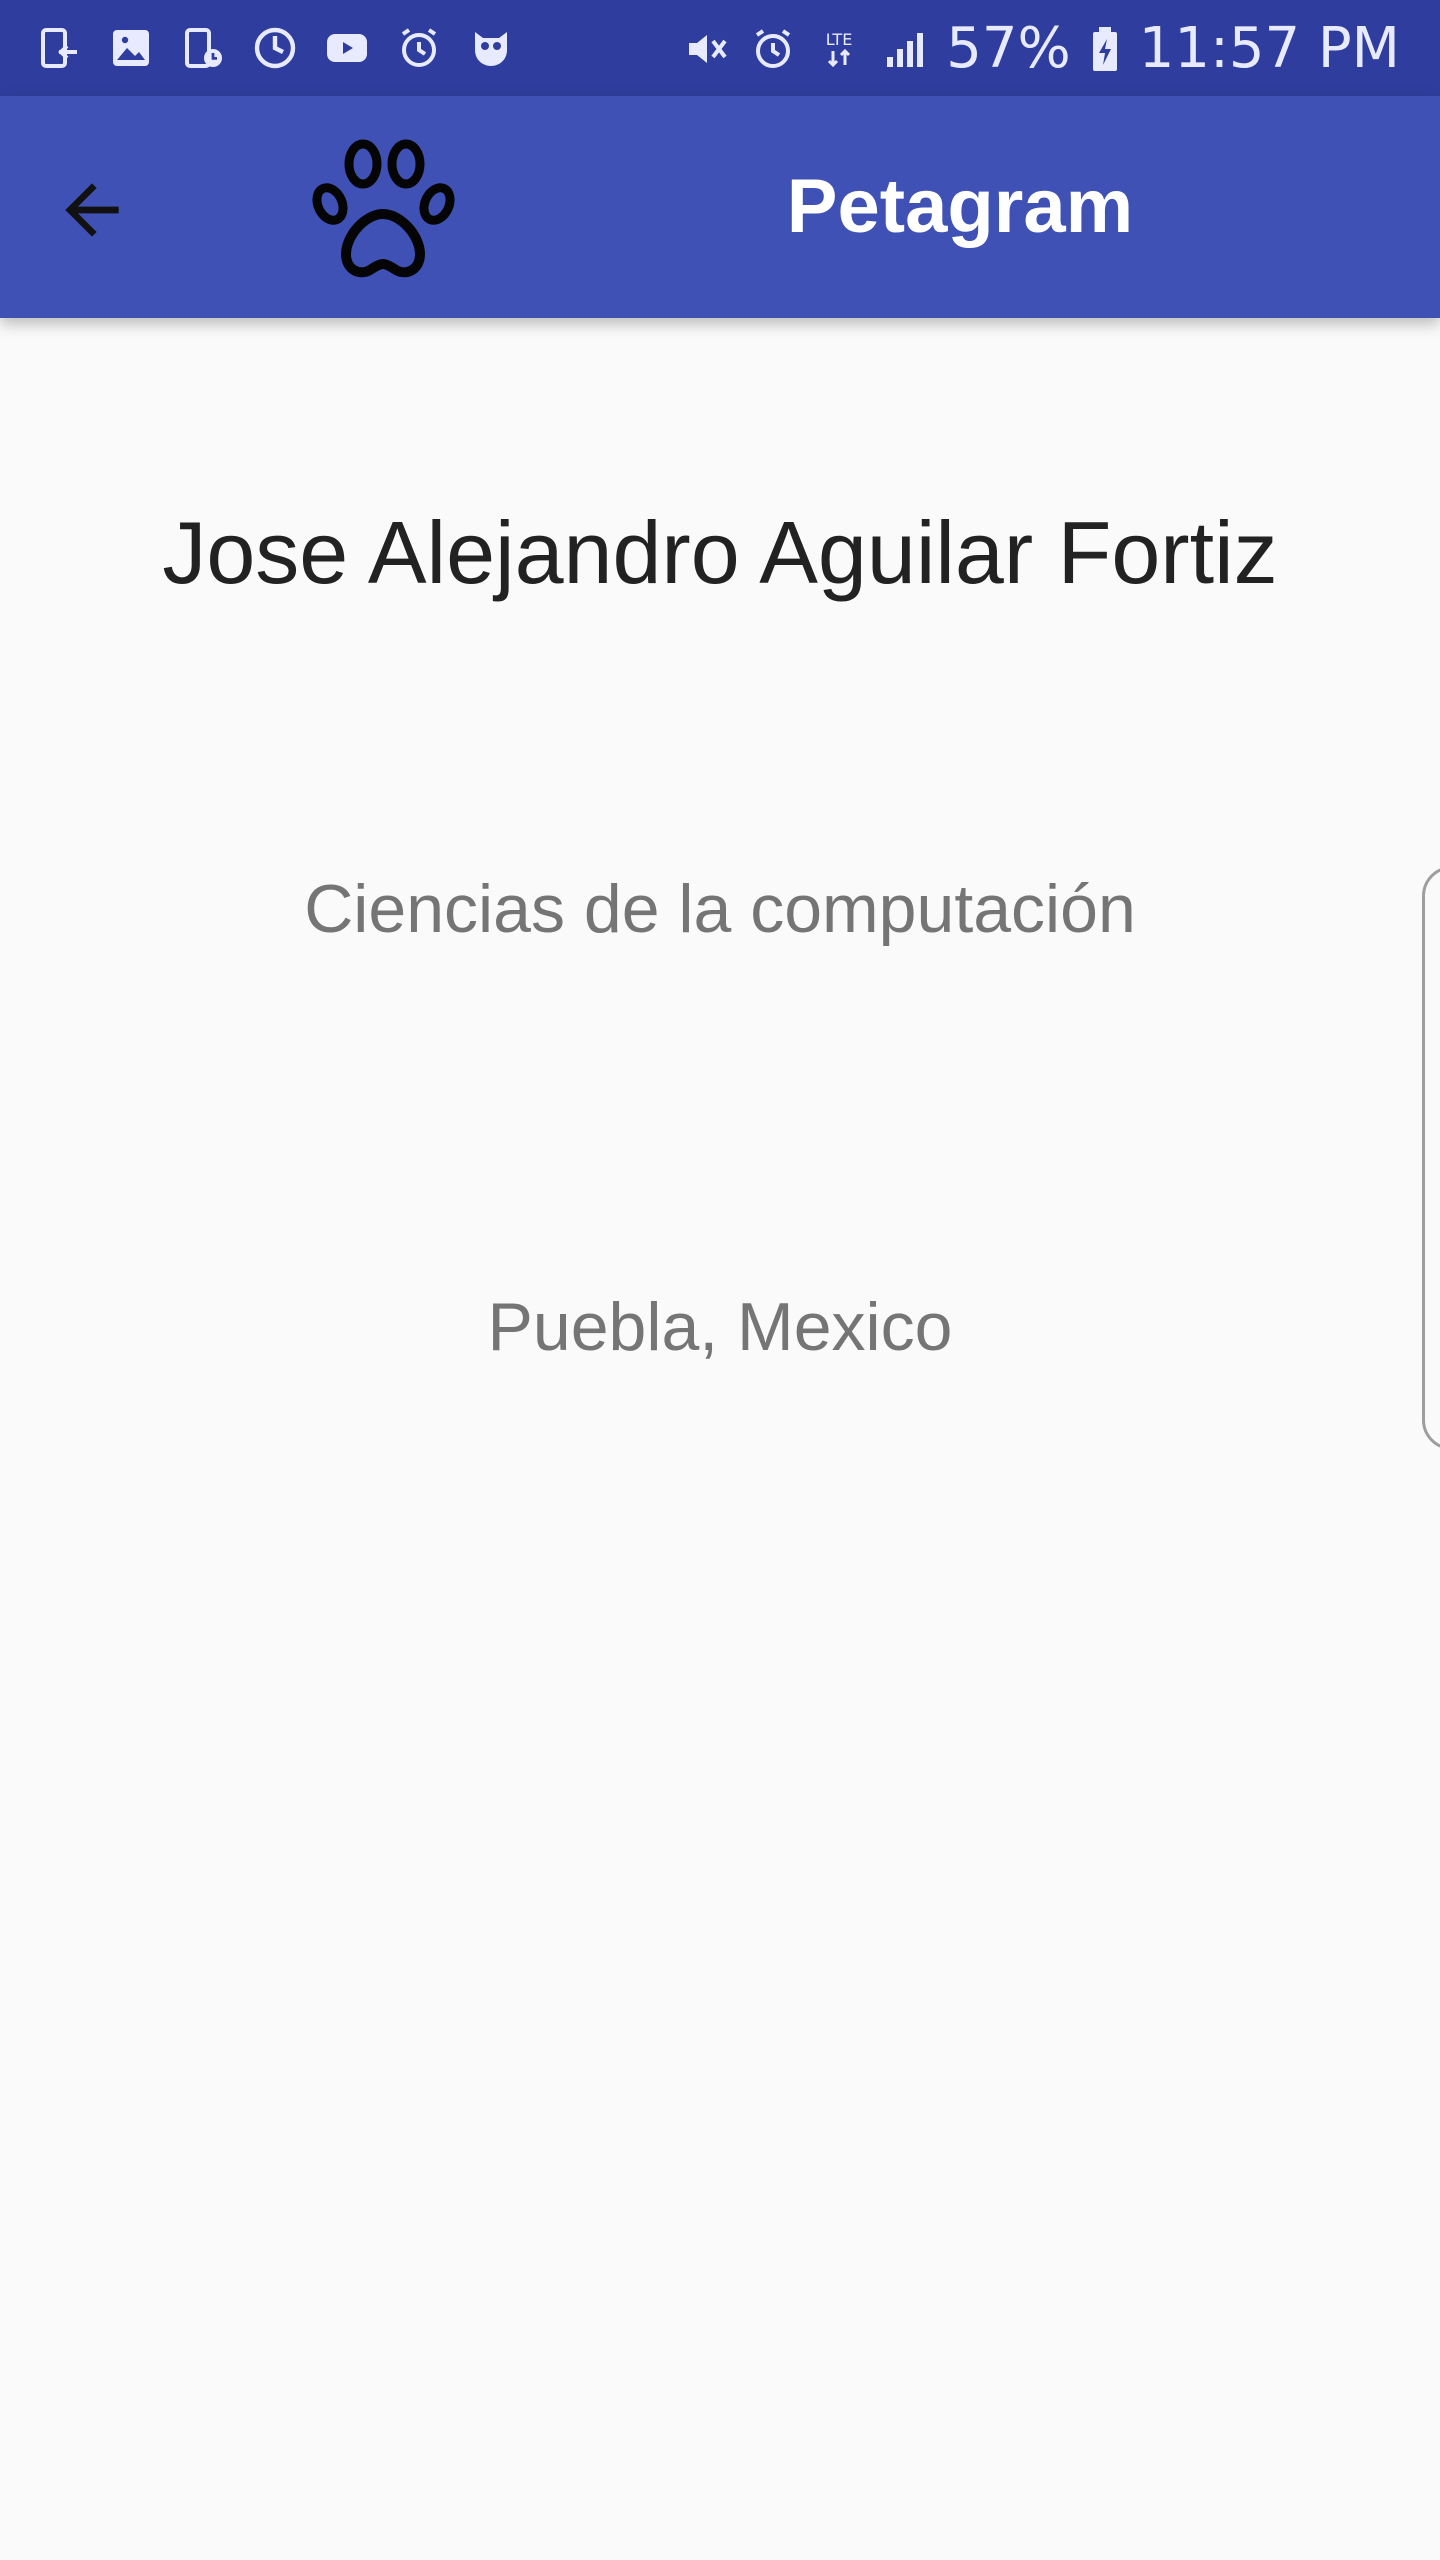 The image size is (1440, 2560). What do you see at coordinates (960, 206) in the screenshot?
I see `app-title: Petagram` at bounding box center [960, 206].